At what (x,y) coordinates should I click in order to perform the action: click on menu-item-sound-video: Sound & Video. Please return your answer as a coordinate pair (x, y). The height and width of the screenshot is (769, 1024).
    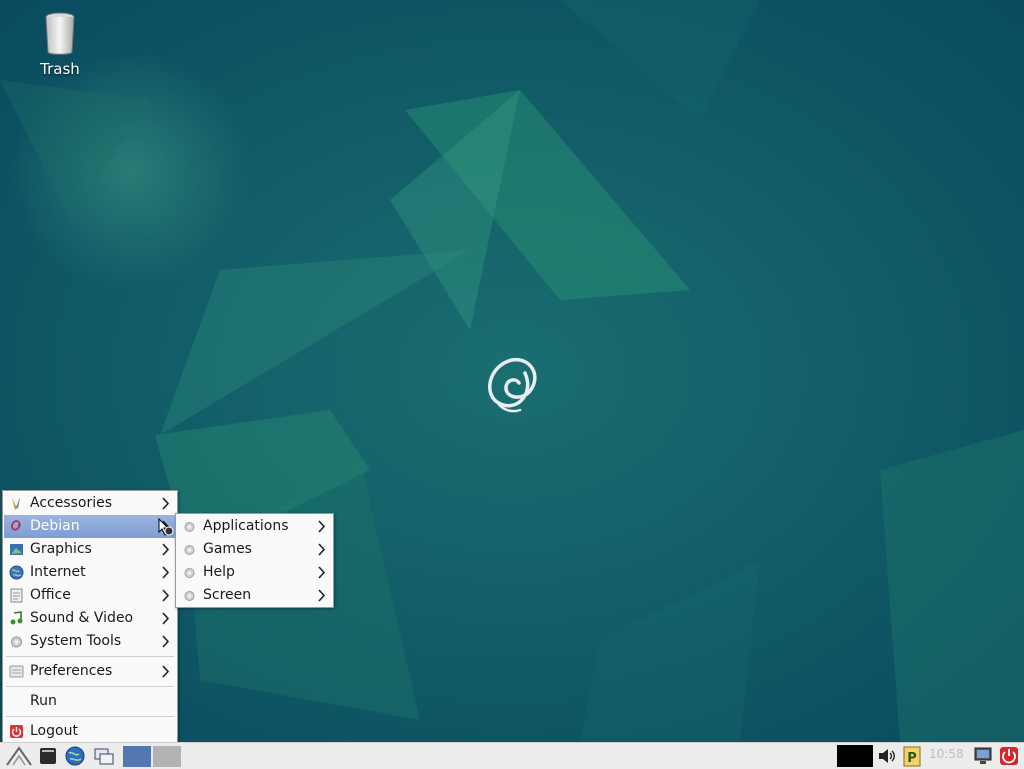
    Looking at the image, I should click on (90, 618).